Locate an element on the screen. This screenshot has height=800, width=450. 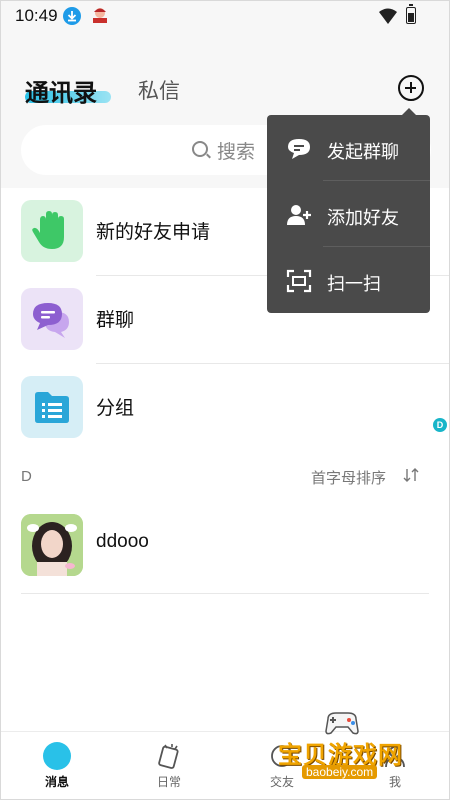
wifi-icon is located at coordinates (388, 18).